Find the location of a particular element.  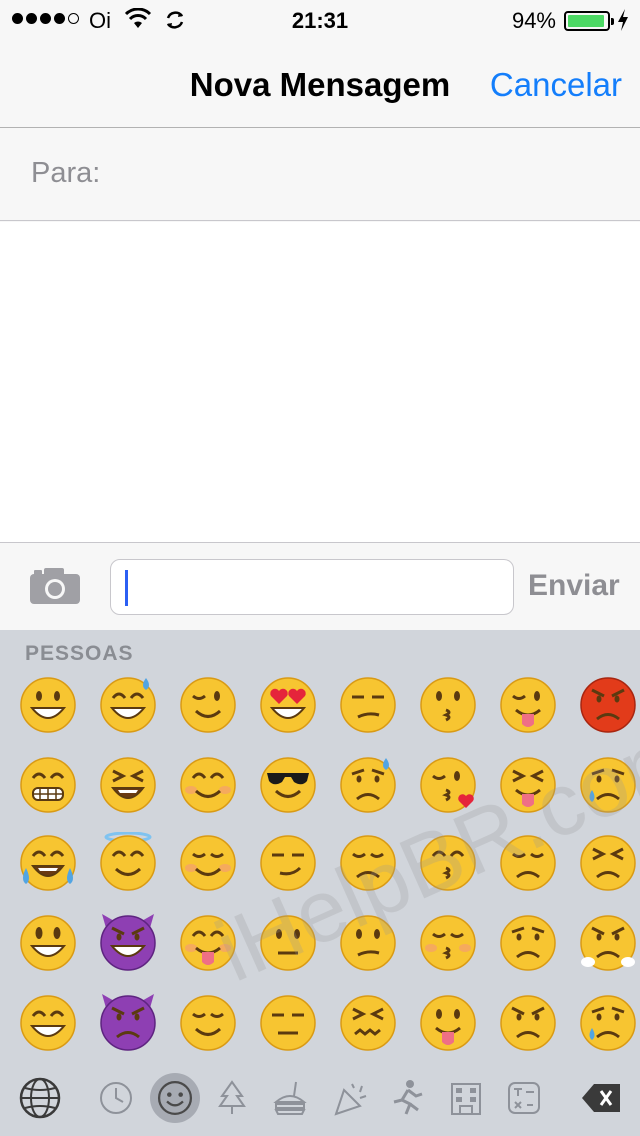

message-input is located at coordinates (312, 587).